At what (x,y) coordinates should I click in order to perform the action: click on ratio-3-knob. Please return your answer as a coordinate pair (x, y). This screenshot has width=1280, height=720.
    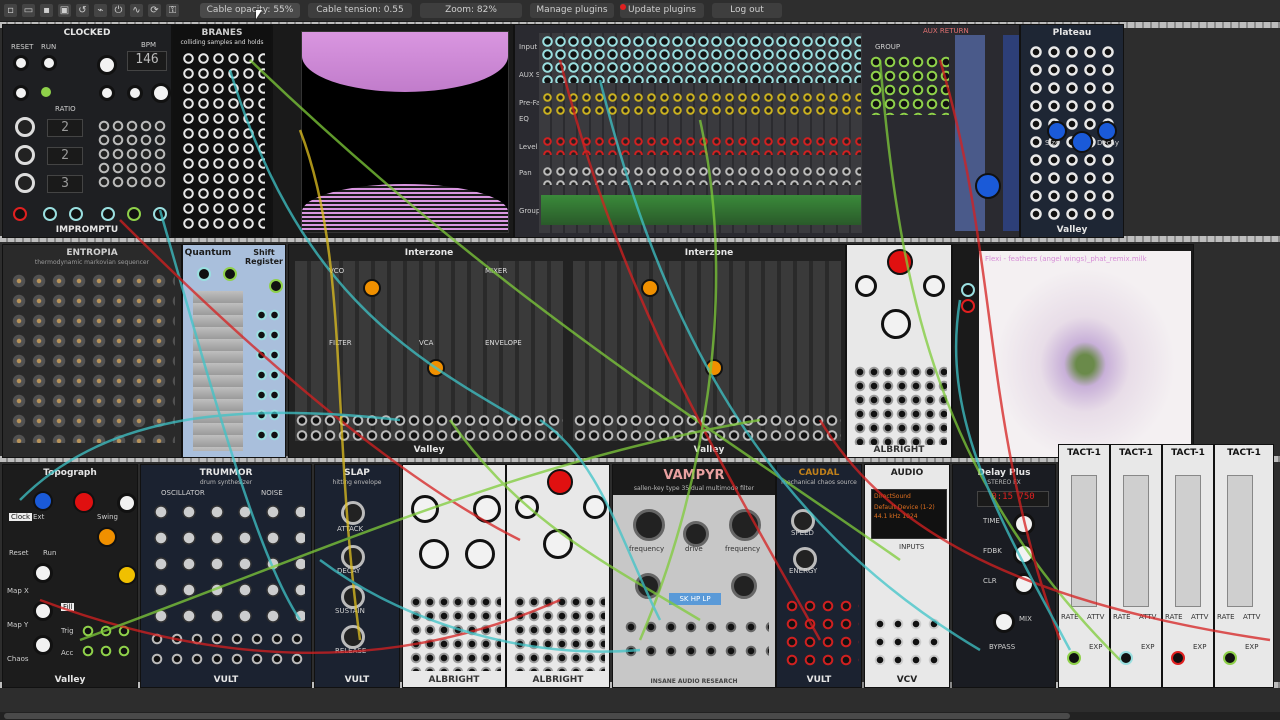
    Looking at the image, I should click on (25, 183).